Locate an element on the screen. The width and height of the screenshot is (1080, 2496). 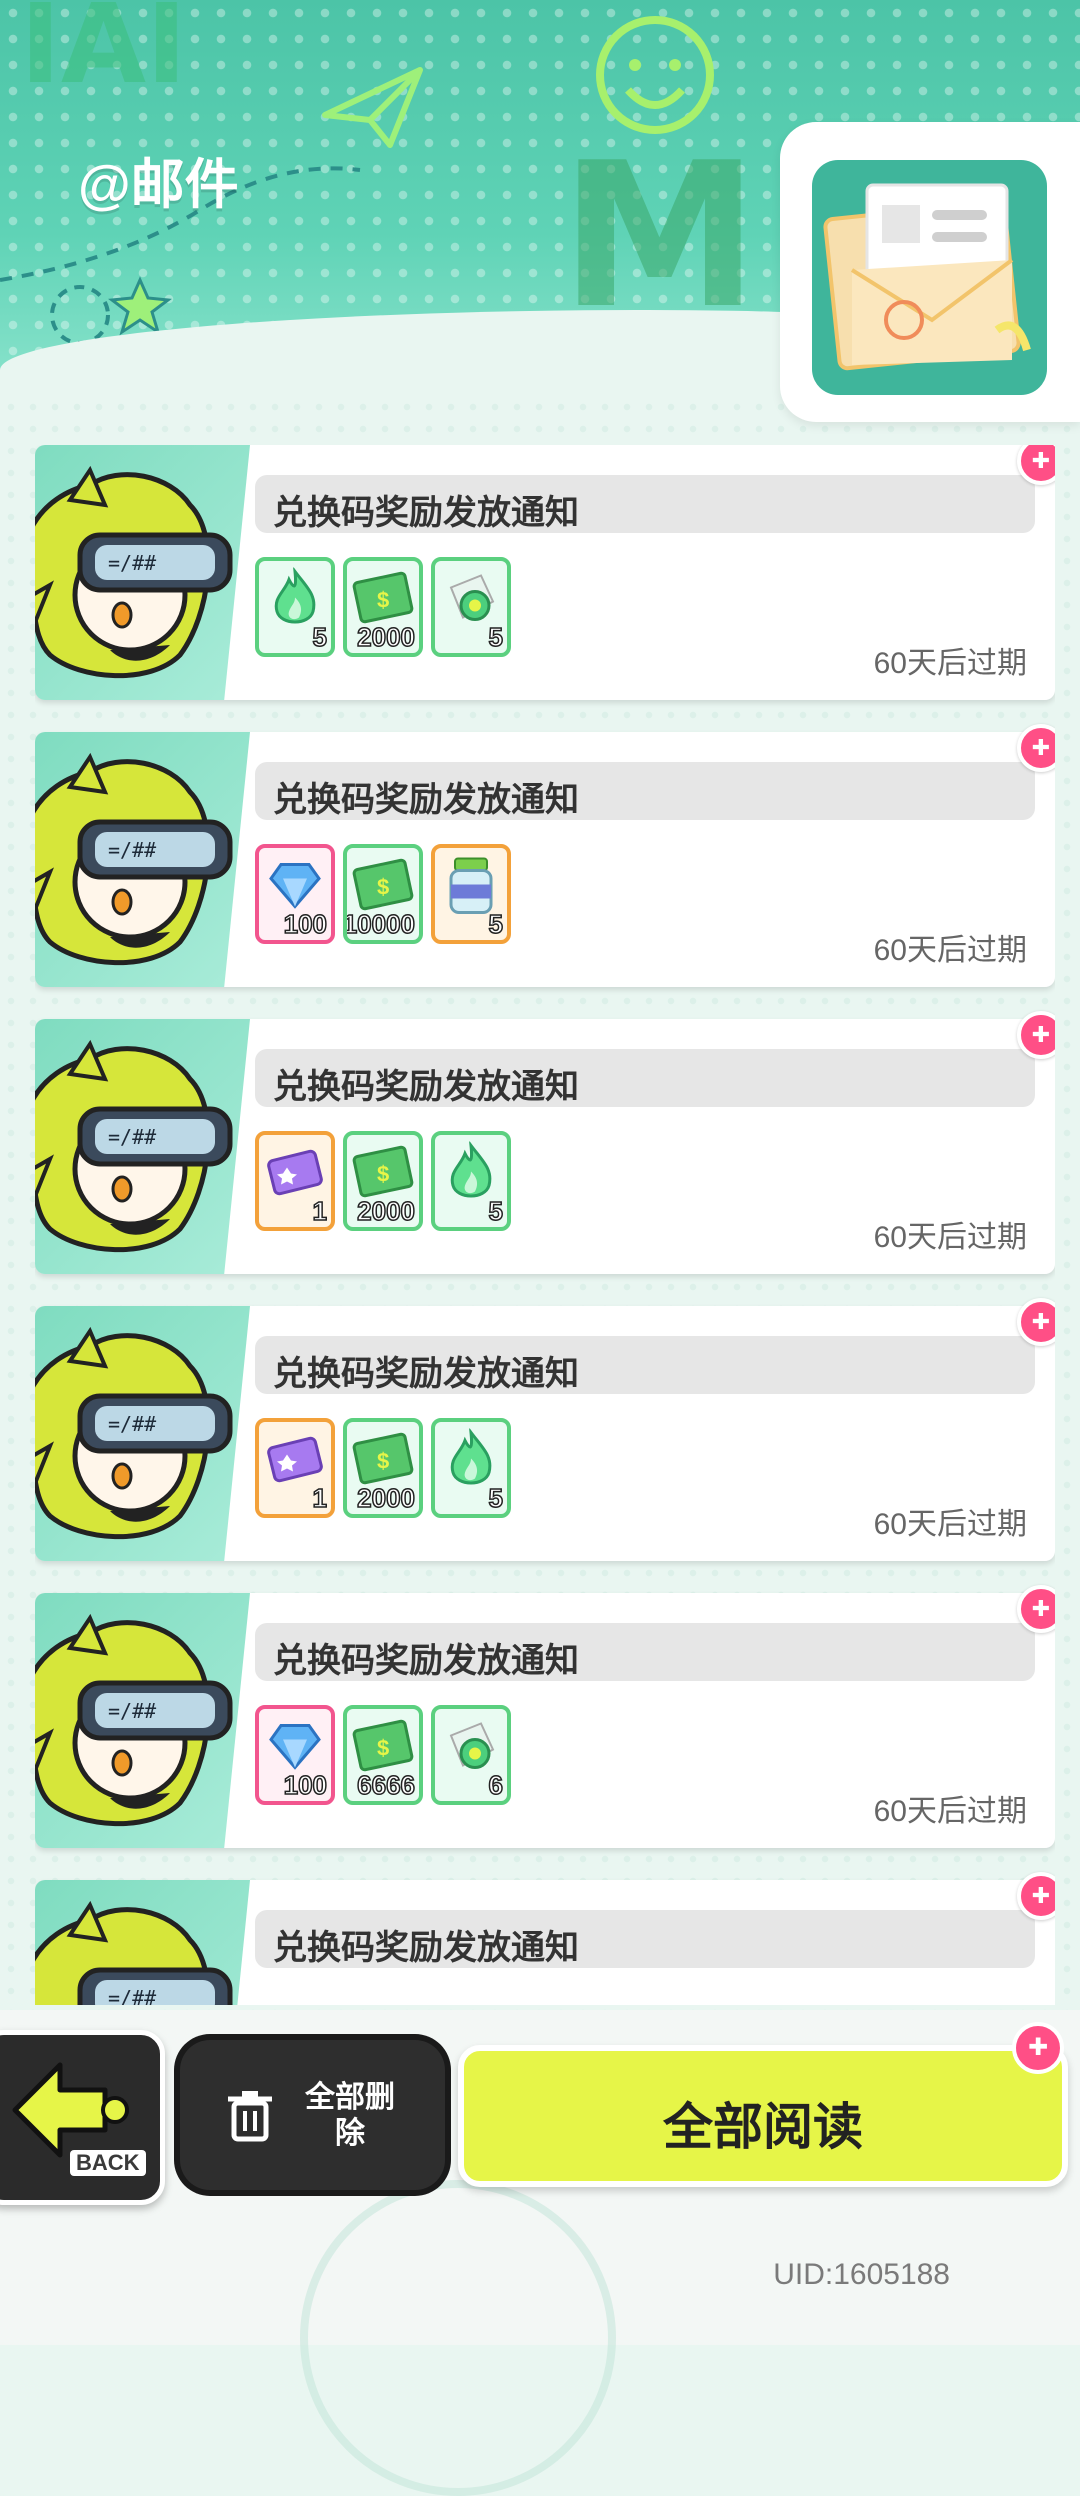
reward-item: 6 is located at coordinates (471, 1755).